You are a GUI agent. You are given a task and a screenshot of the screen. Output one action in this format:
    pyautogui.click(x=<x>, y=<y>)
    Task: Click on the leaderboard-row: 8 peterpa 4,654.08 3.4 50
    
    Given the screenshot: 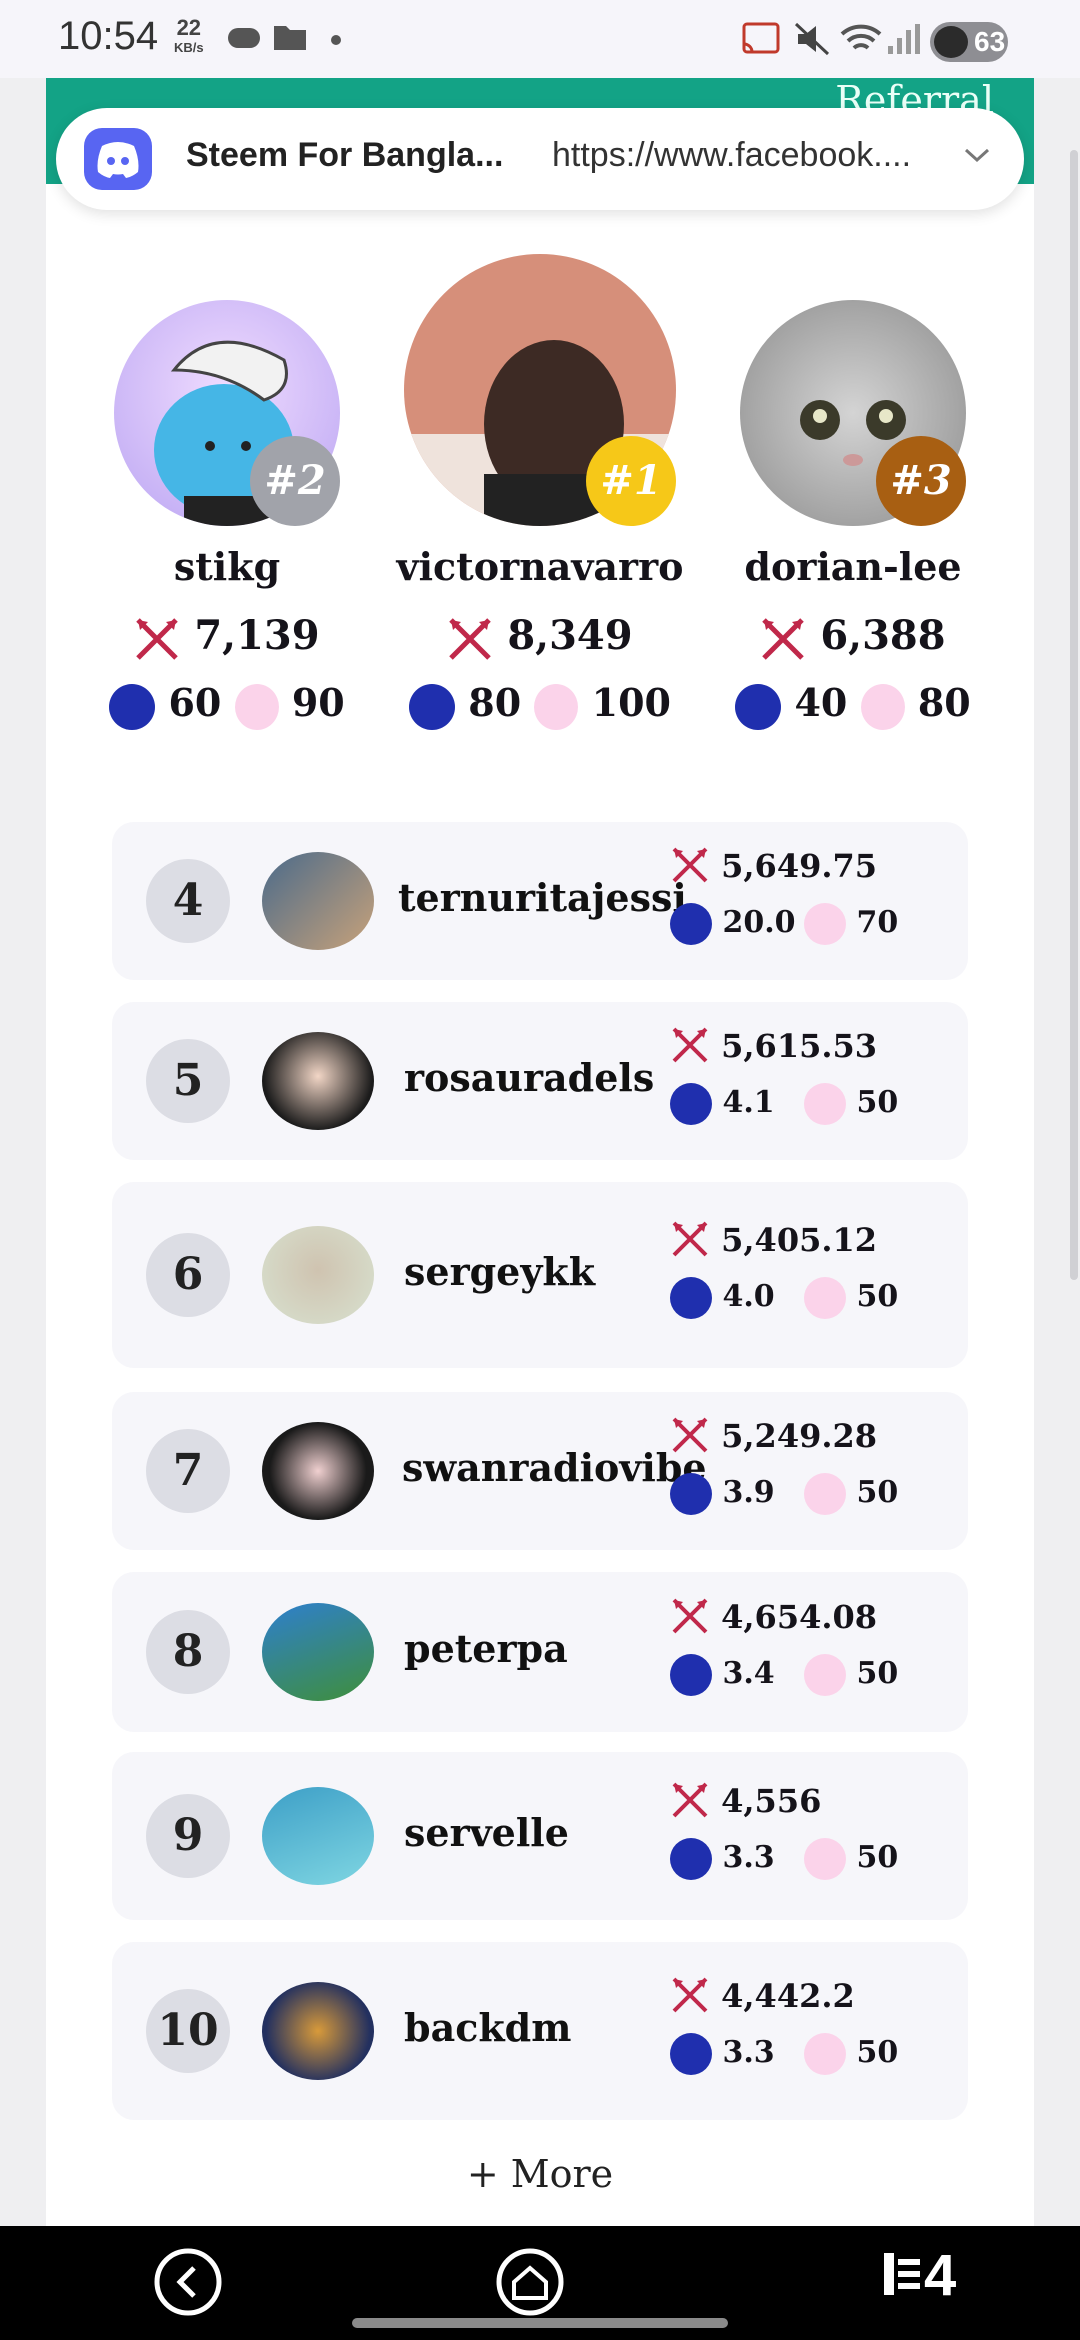 What is the action you would take?
    pyautogui.click(x=540, y=1652)
    